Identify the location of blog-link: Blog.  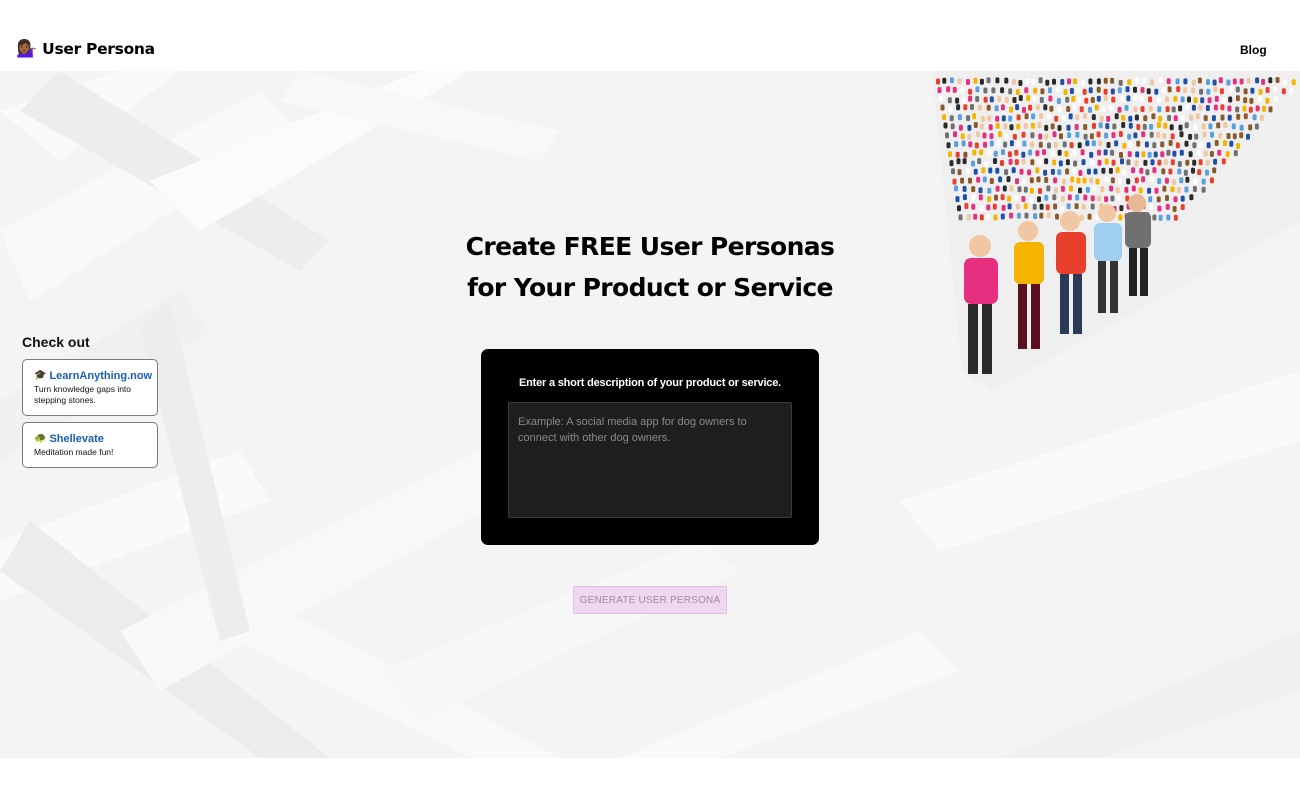
(1253, 50).